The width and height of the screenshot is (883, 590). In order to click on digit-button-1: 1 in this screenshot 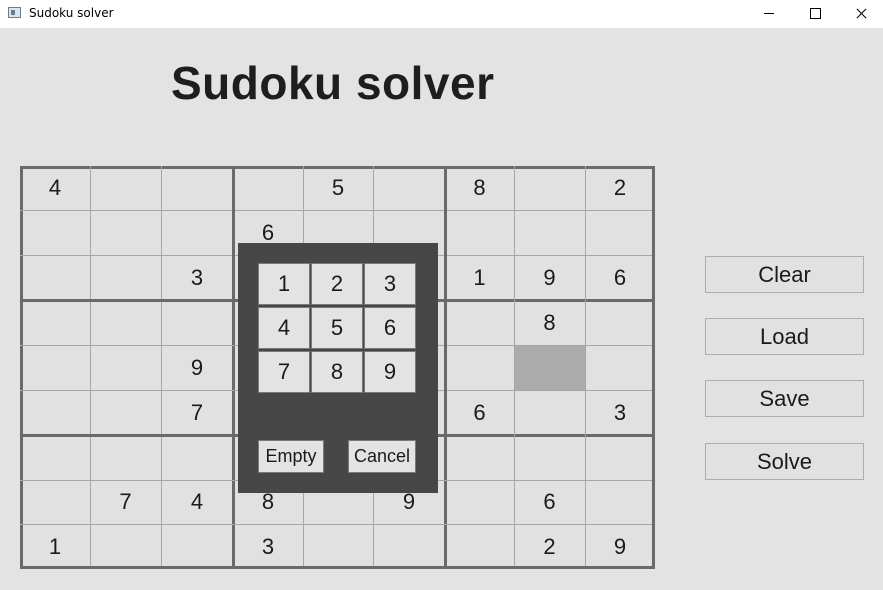, I will do `click(284, 284)`.